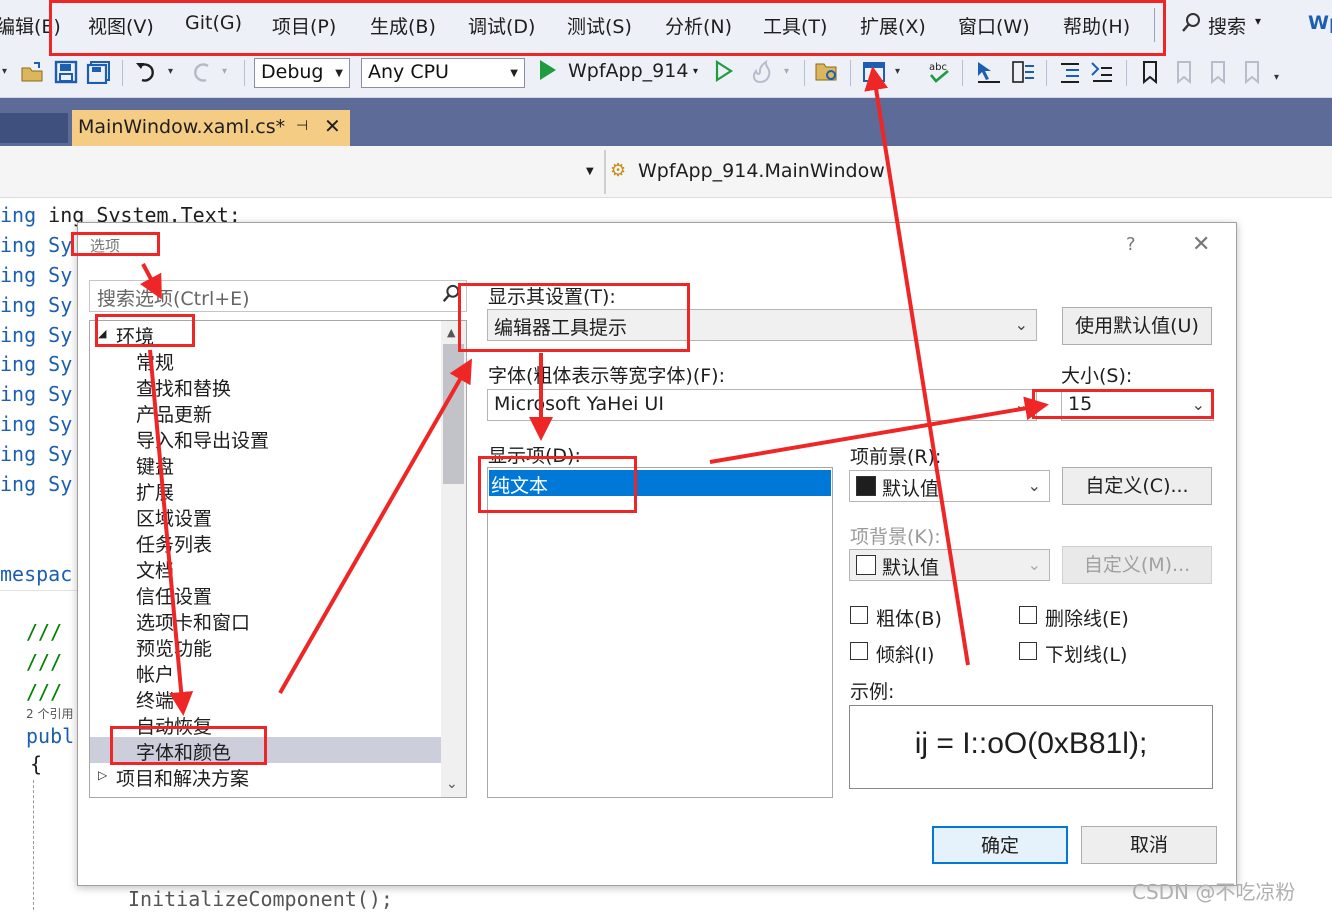  What do you see at coordinates (905, 655) in the screenshot?
I see `italic-label: 倾斜(I)` at bounding box center [905, 655].